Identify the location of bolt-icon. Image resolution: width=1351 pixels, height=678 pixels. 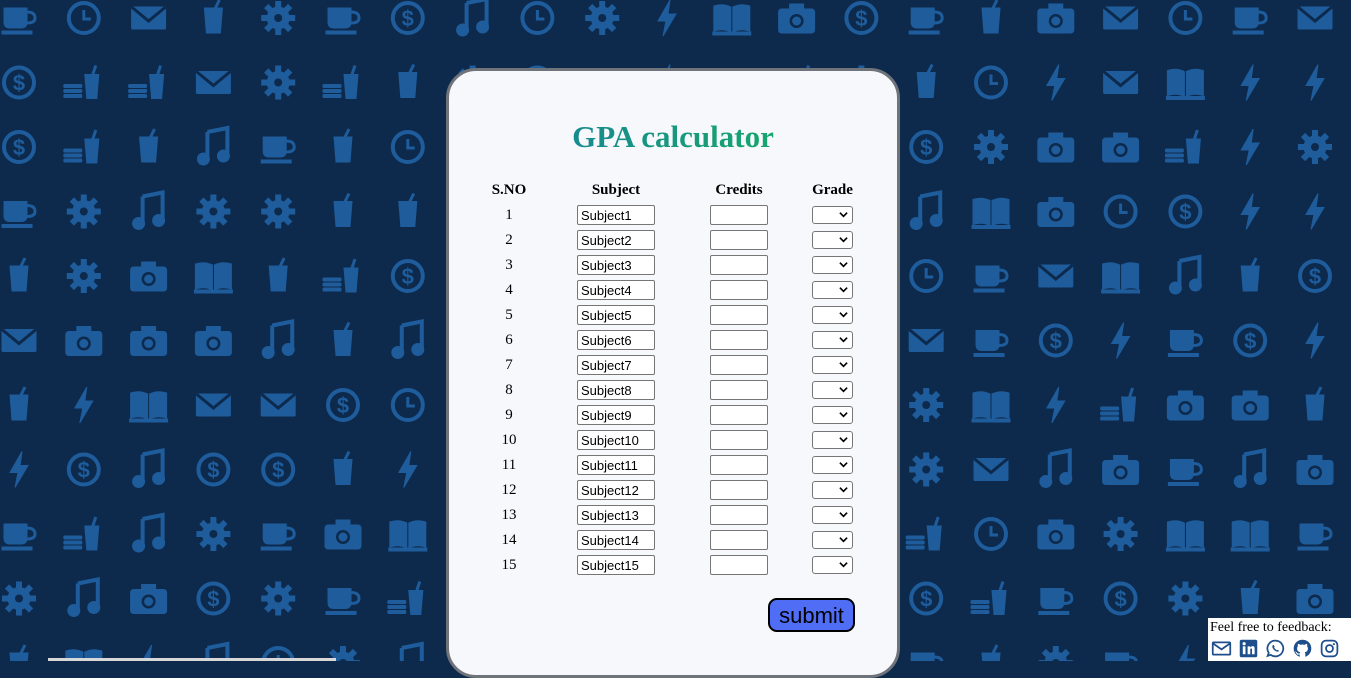
(408, 469).